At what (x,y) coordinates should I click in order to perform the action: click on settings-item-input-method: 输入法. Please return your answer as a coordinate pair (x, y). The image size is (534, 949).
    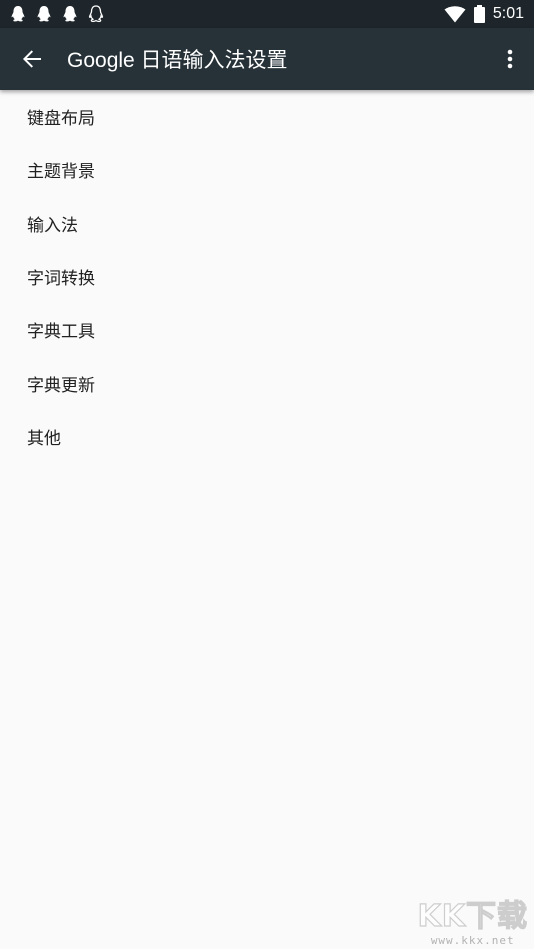
    Looking at the image, I should click on (267, 223).